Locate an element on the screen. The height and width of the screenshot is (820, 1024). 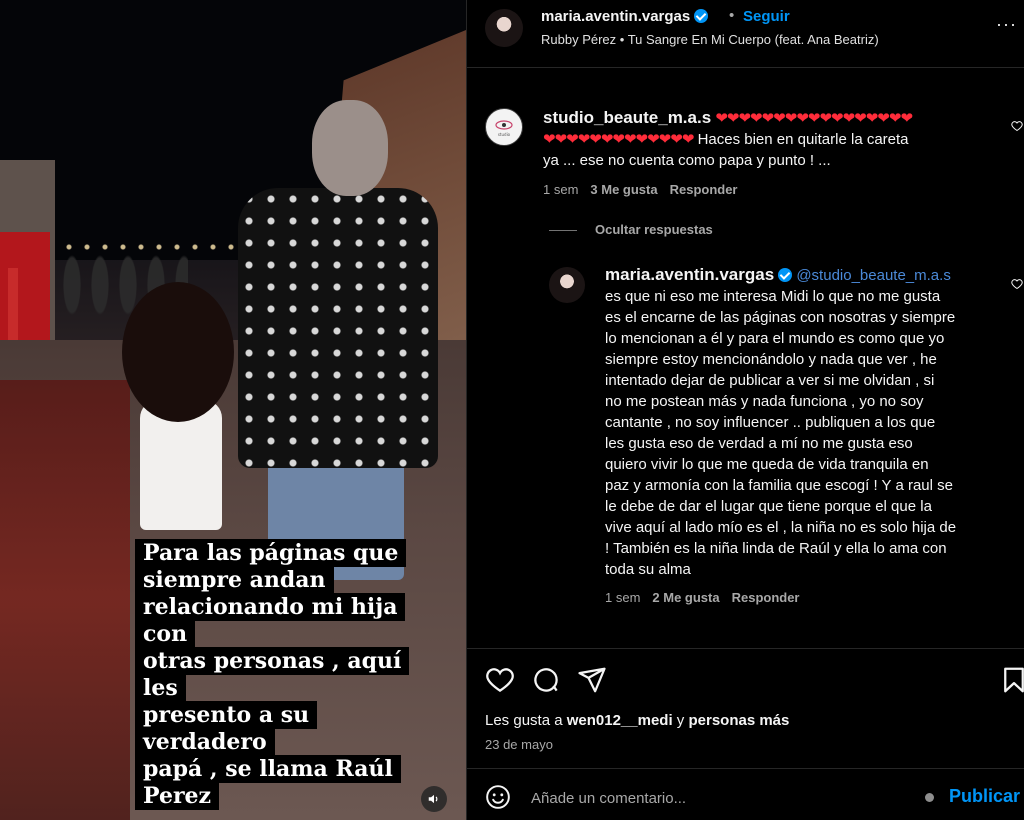
post-date: 23 de mayo is located at coordinates (519, 744).